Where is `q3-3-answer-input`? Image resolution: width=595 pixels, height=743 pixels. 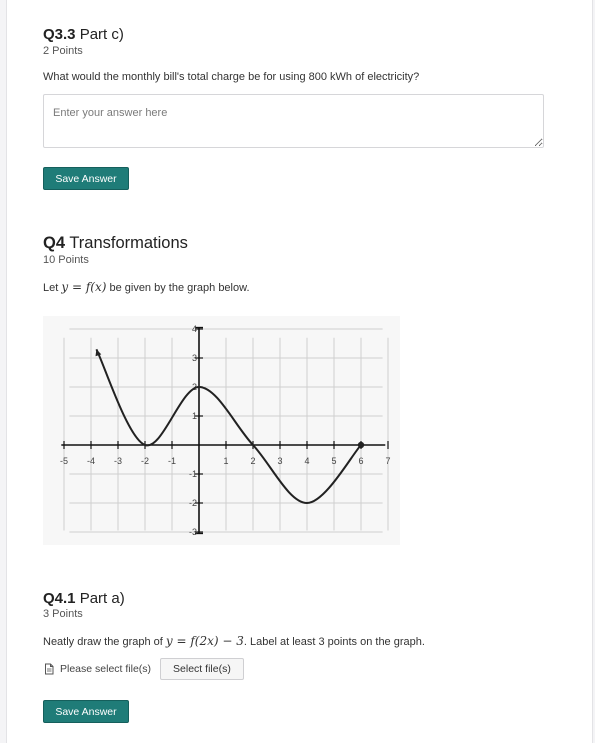 q3-3-answer-input is located at coordinates (293, 121).